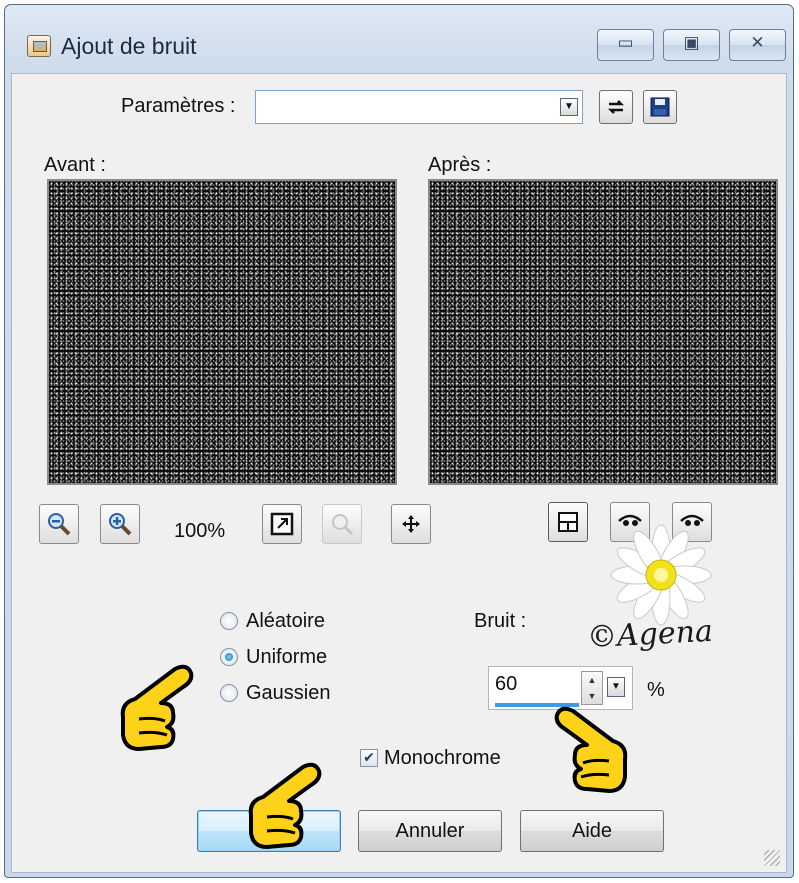 The width and height of the screenshot is (799, 883). I want to click on zoom-level: 100%, so click(200, 531).